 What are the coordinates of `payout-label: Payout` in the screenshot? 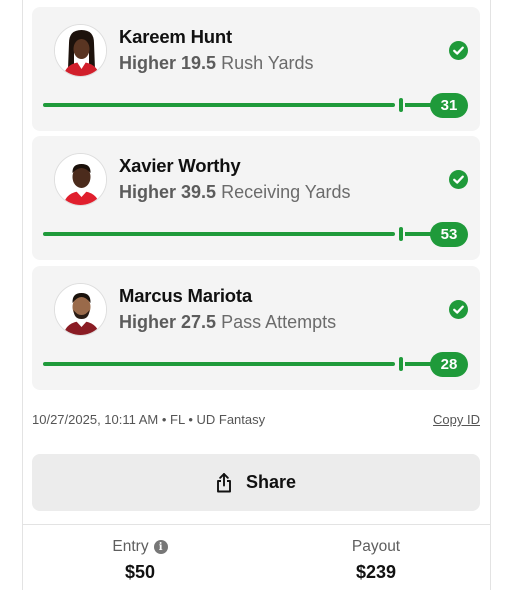 It's located at (376, 546).